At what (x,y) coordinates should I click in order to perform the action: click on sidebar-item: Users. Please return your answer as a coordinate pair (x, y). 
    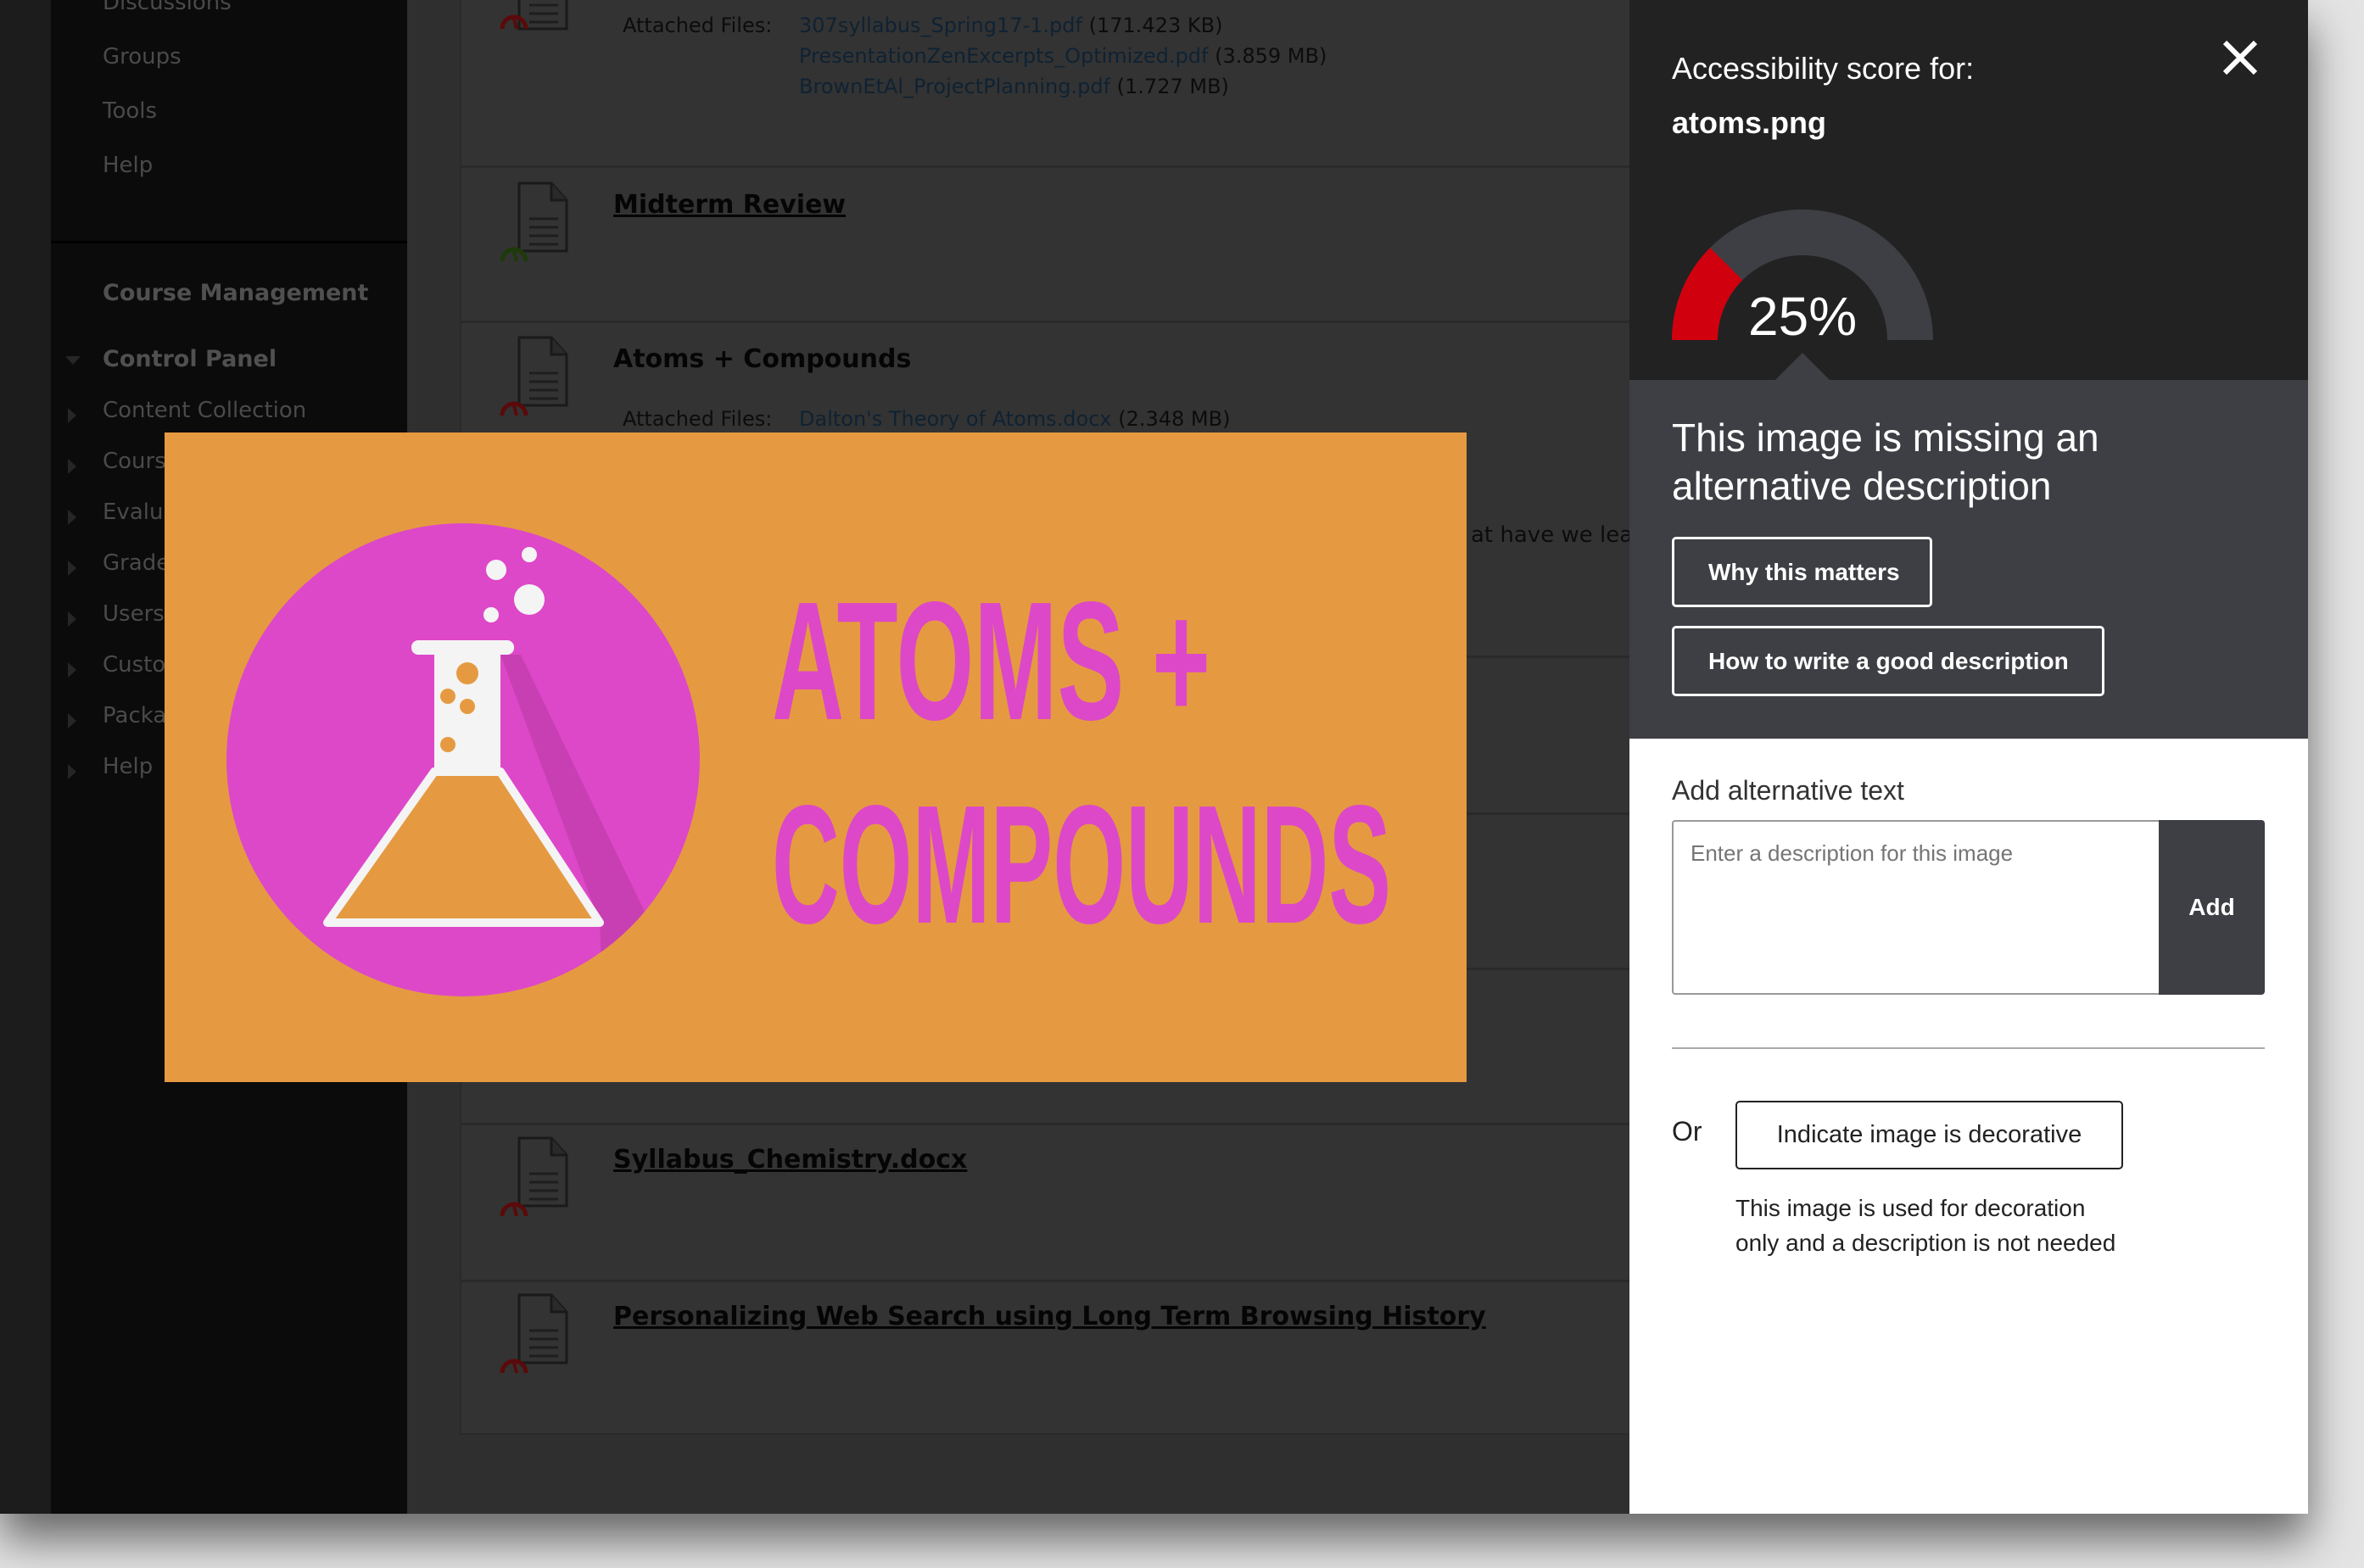
    Looking at the image, I should click on (134, 614).